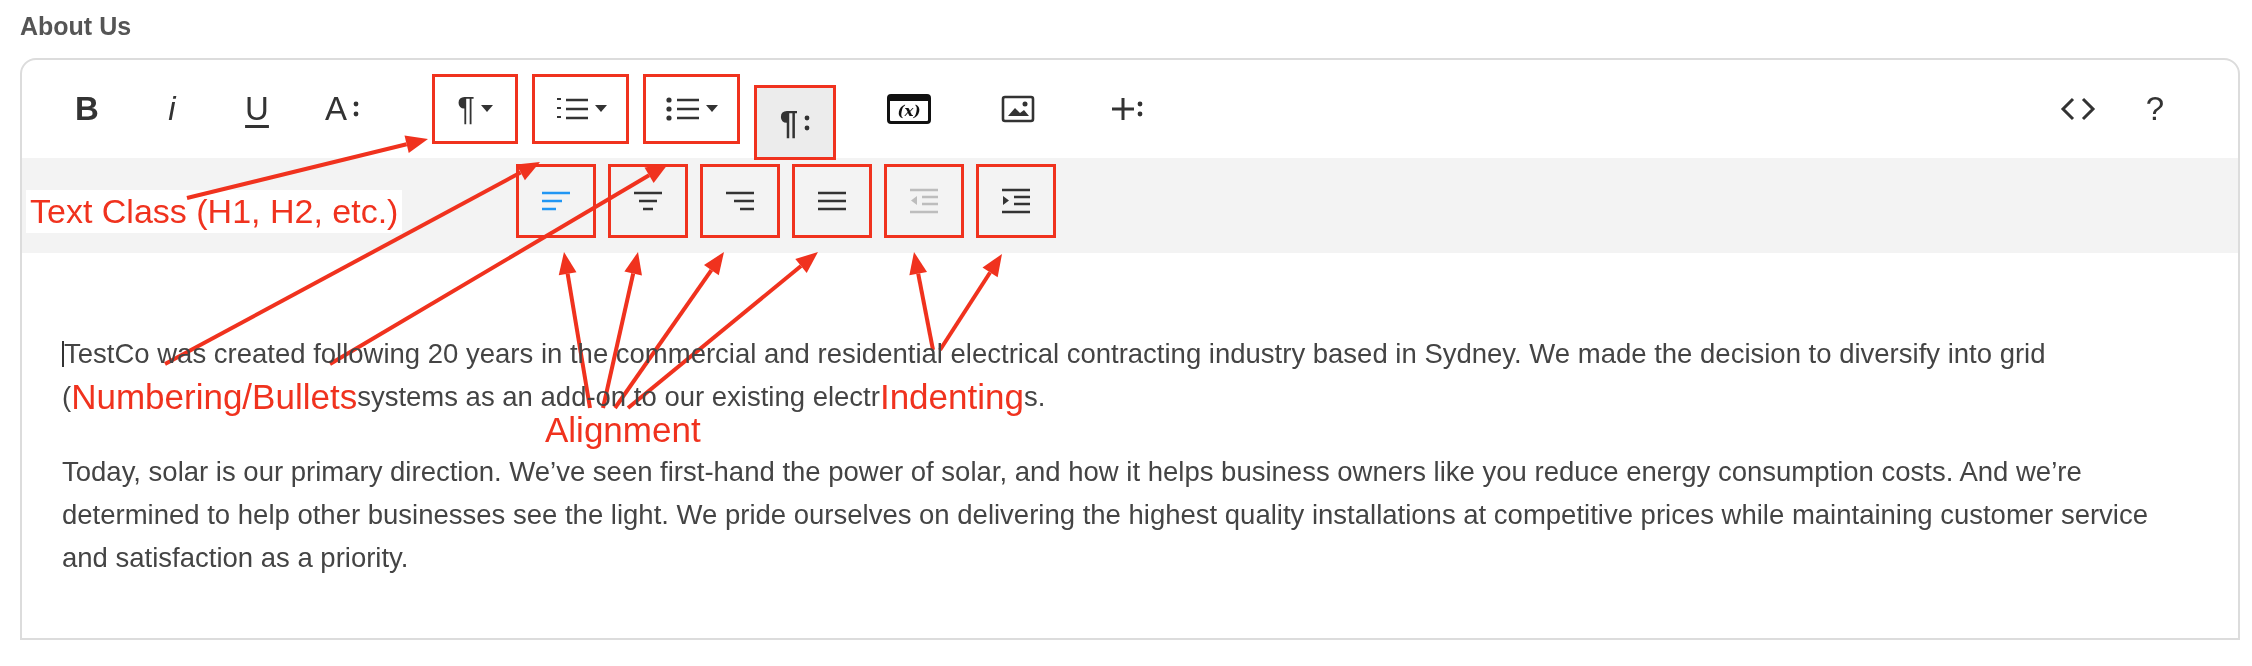 The height and width of the screenshot is (666, 2252). I want to click on paragraph-format-button: ¶, so click(475, 109).